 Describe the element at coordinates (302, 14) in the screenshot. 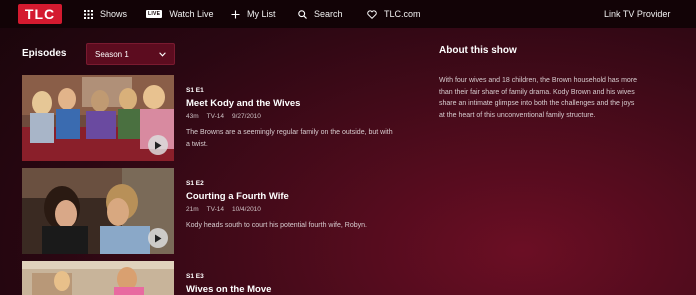

I see `search-icon` at that location.